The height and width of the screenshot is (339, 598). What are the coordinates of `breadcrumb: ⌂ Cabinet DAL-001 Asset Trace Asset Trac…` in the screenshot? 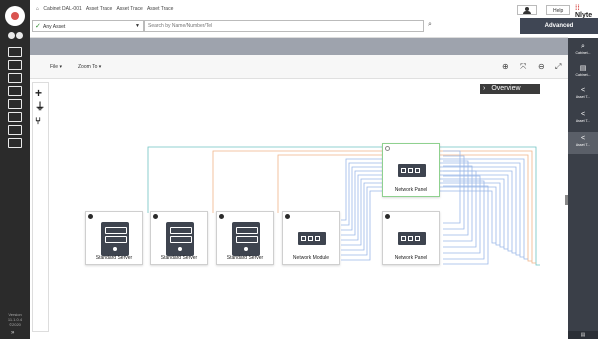 It's located at (106, 9).